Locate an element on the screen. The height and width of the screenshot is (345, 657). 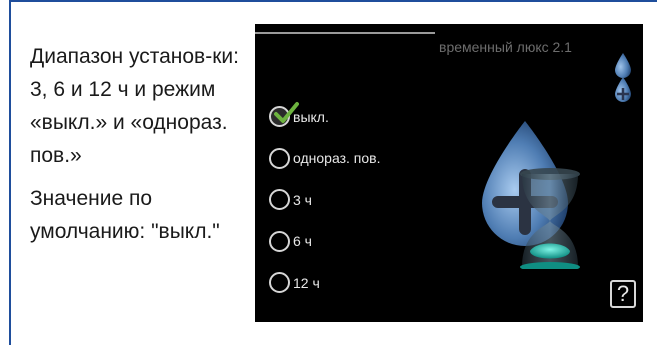
help-icon: ? is located at coordinates (623, 293).